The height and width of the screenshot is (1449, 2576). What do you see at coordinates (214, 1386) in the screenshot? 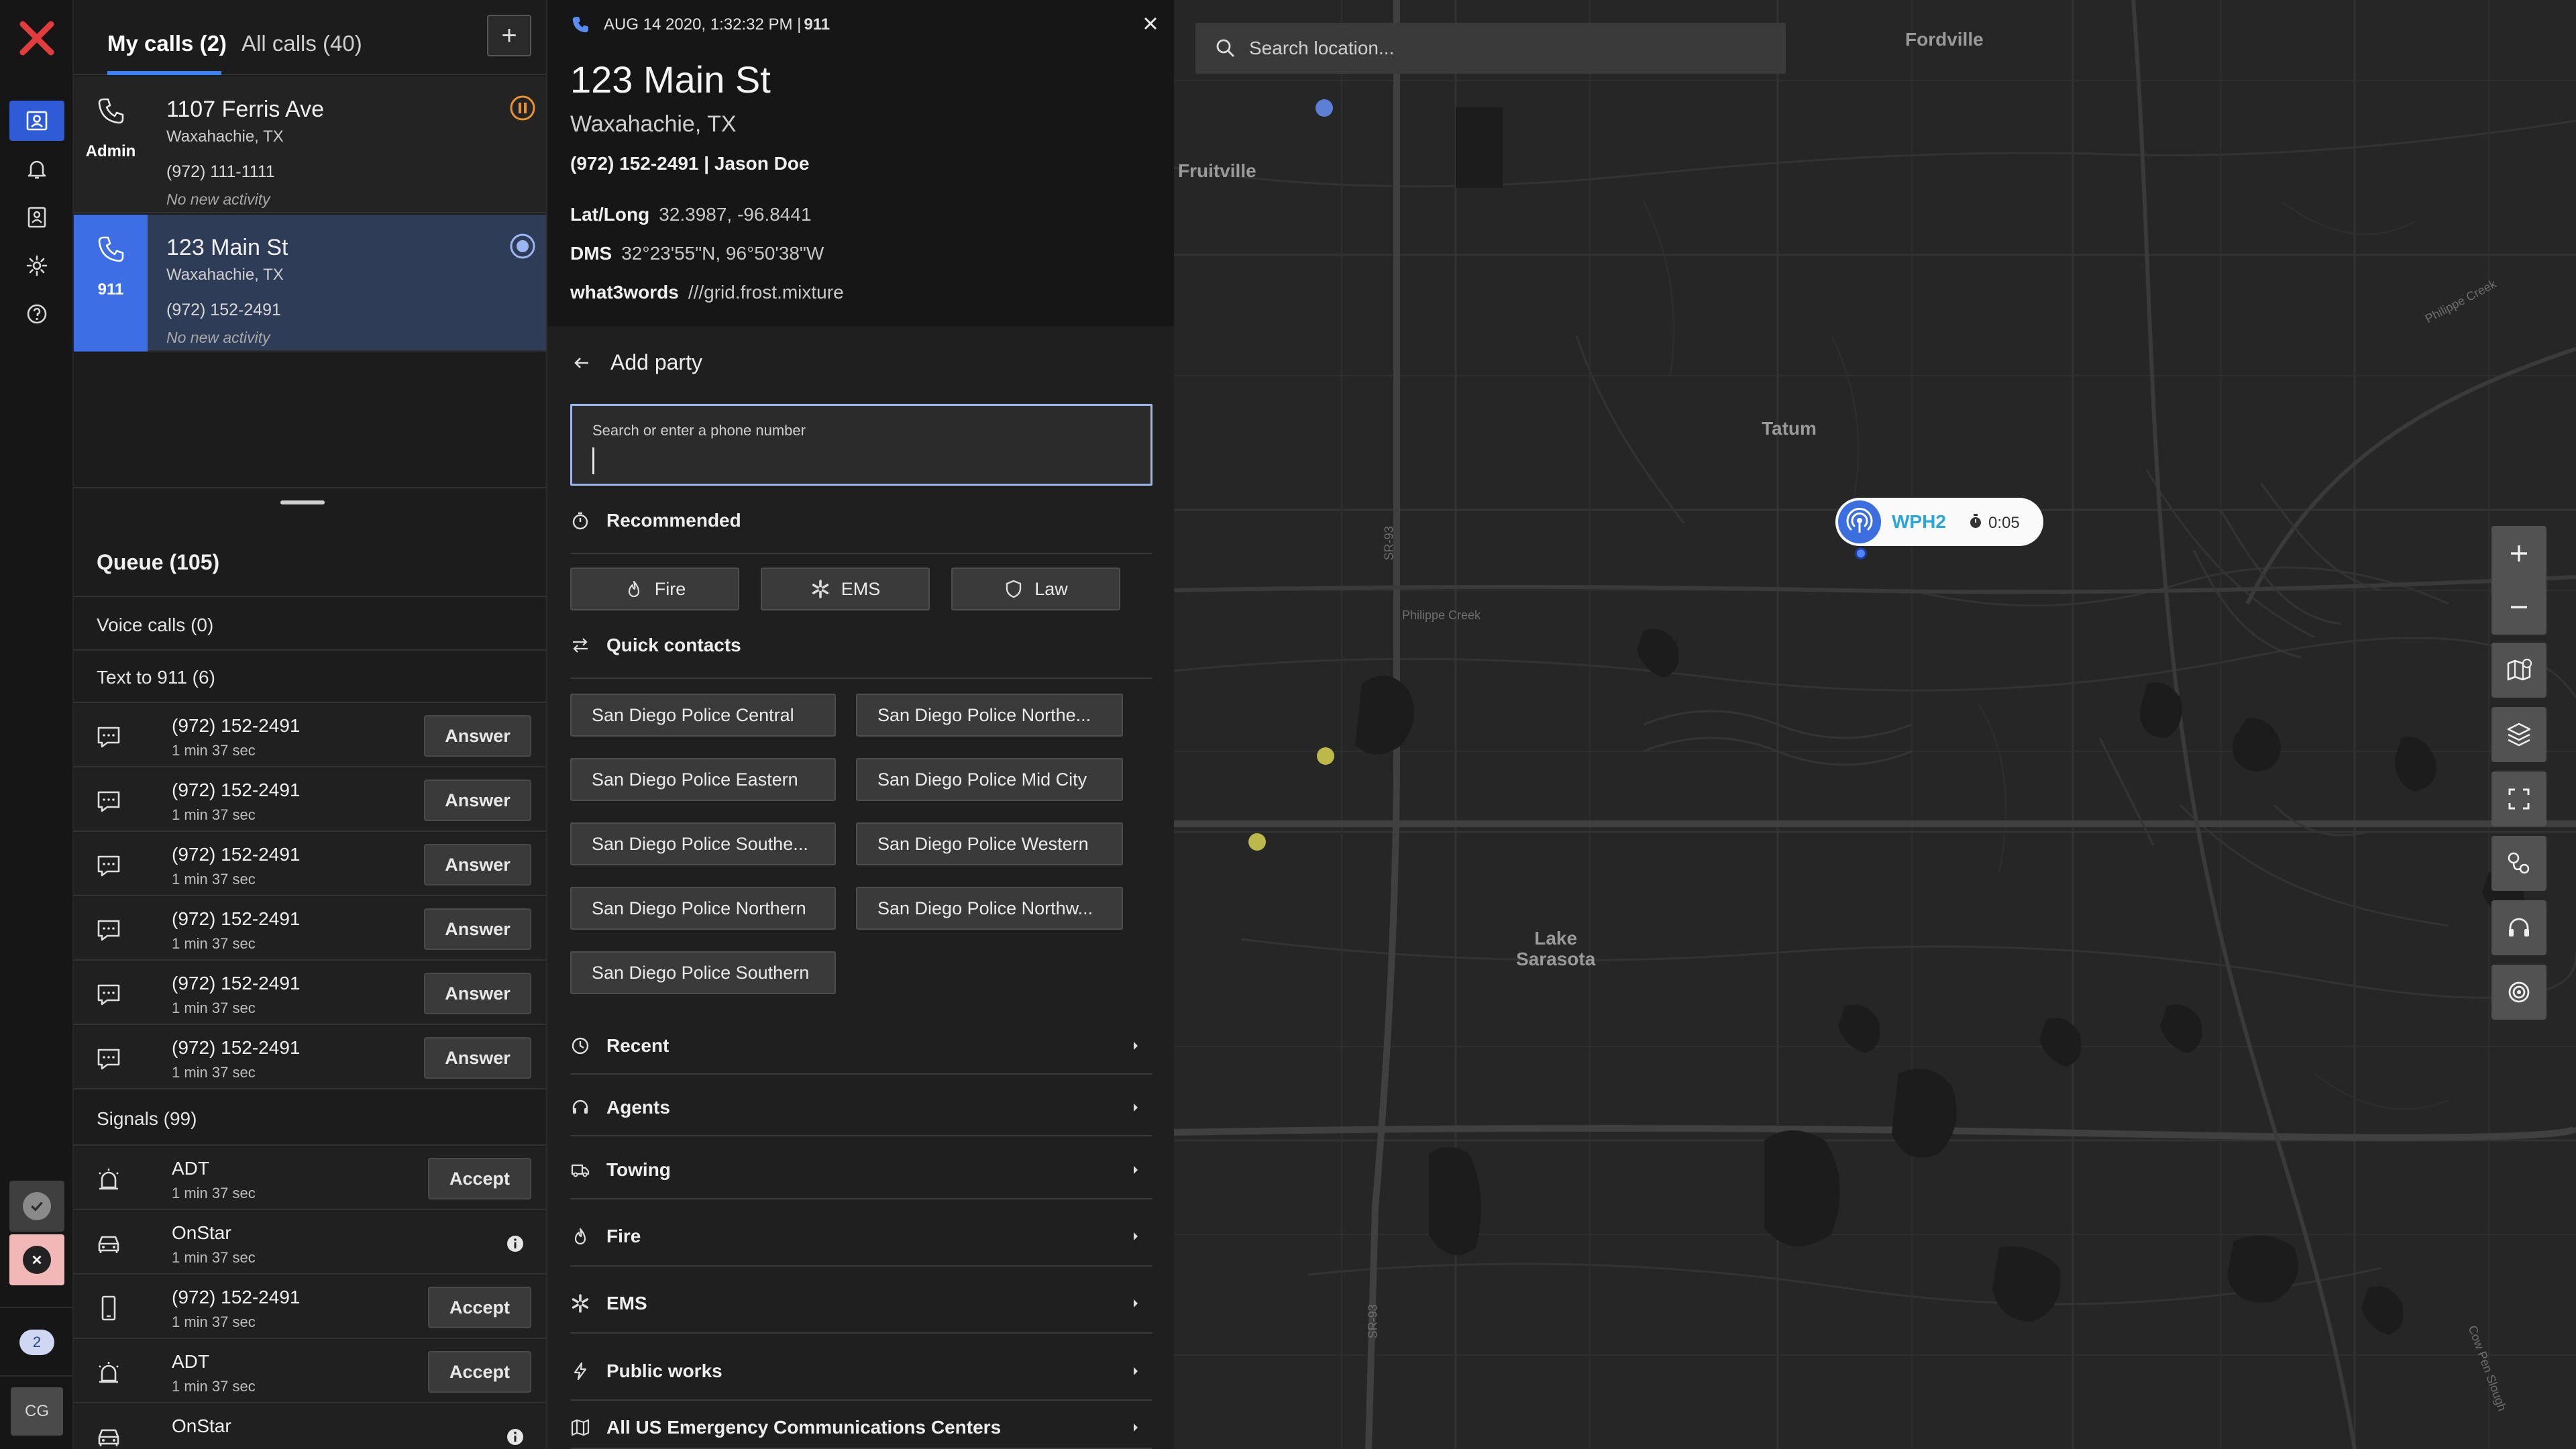
I see `signal-duration: 1 min 37 sec` at bounding box center [214, 1386].